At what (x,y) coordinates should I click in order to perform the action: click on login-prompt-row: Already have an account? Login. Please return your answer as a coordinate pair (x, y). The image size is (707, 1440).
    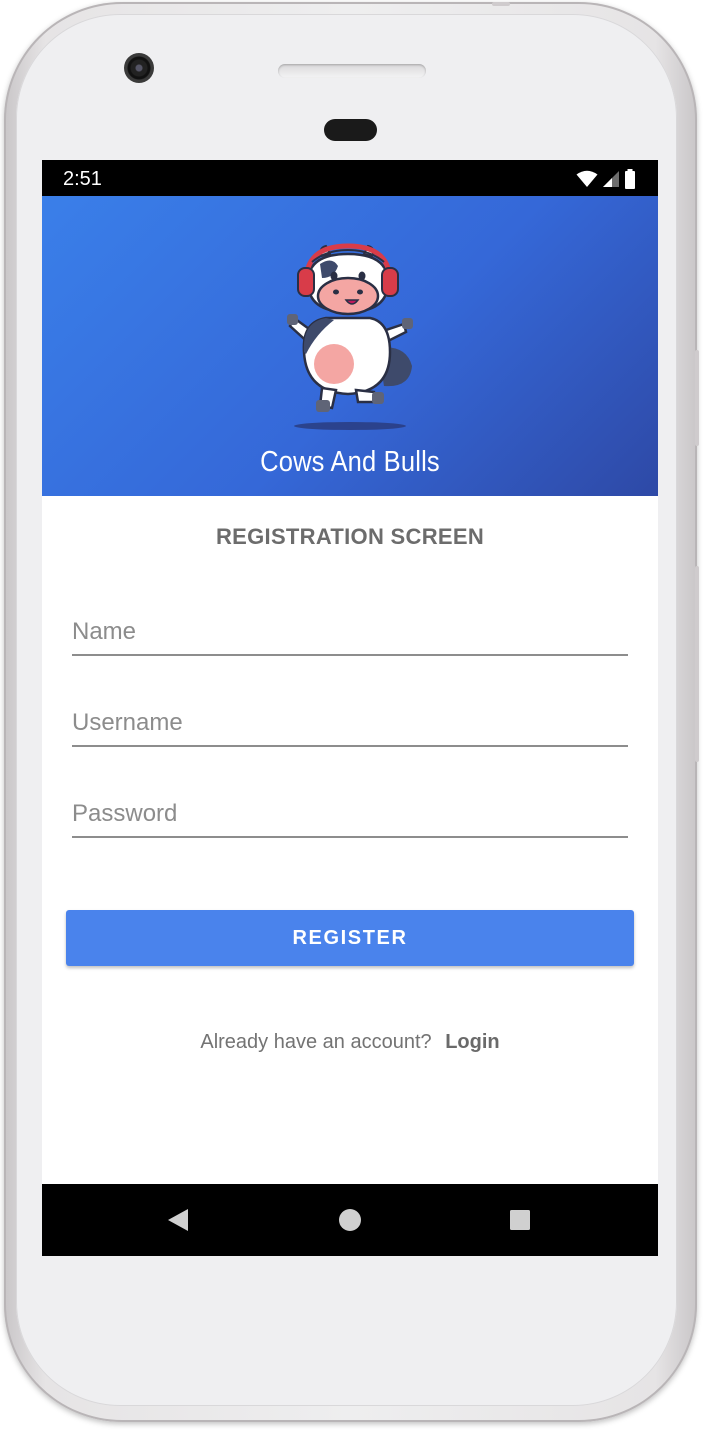
    Looking at the image, I should click on (350, 1042).